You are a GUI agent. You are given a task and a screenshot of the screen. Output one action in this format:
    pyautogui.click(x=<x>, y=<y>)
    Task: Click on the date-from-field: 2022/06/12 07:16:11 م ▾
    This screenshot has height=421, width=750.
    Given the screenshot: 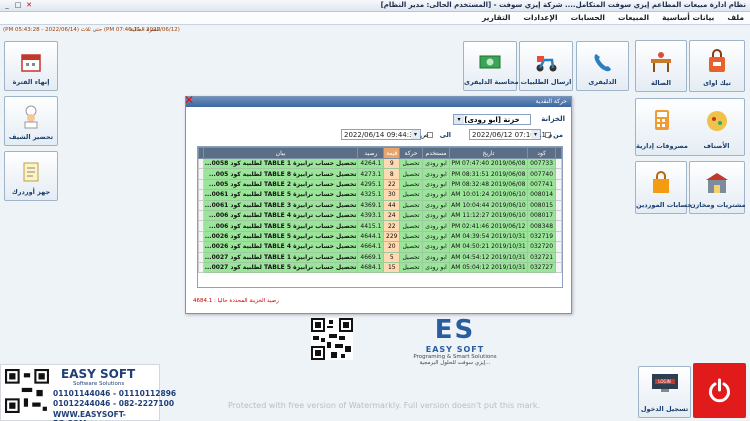 What is the action you would take?
    pyautogui.click(x=511, y=134)
    